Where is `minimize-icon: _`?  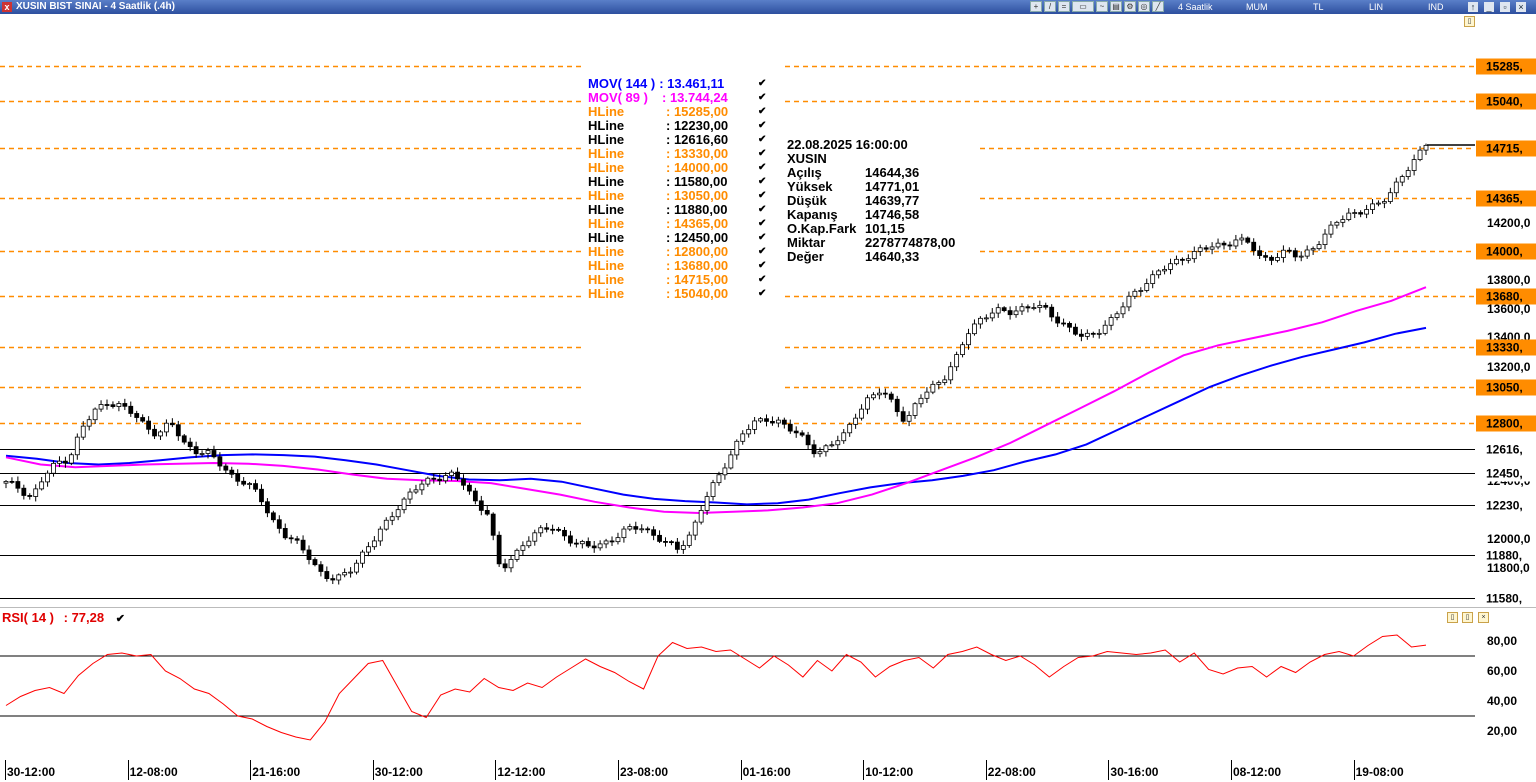 minimize-icon: _ is located at coordinates (1489, 7).